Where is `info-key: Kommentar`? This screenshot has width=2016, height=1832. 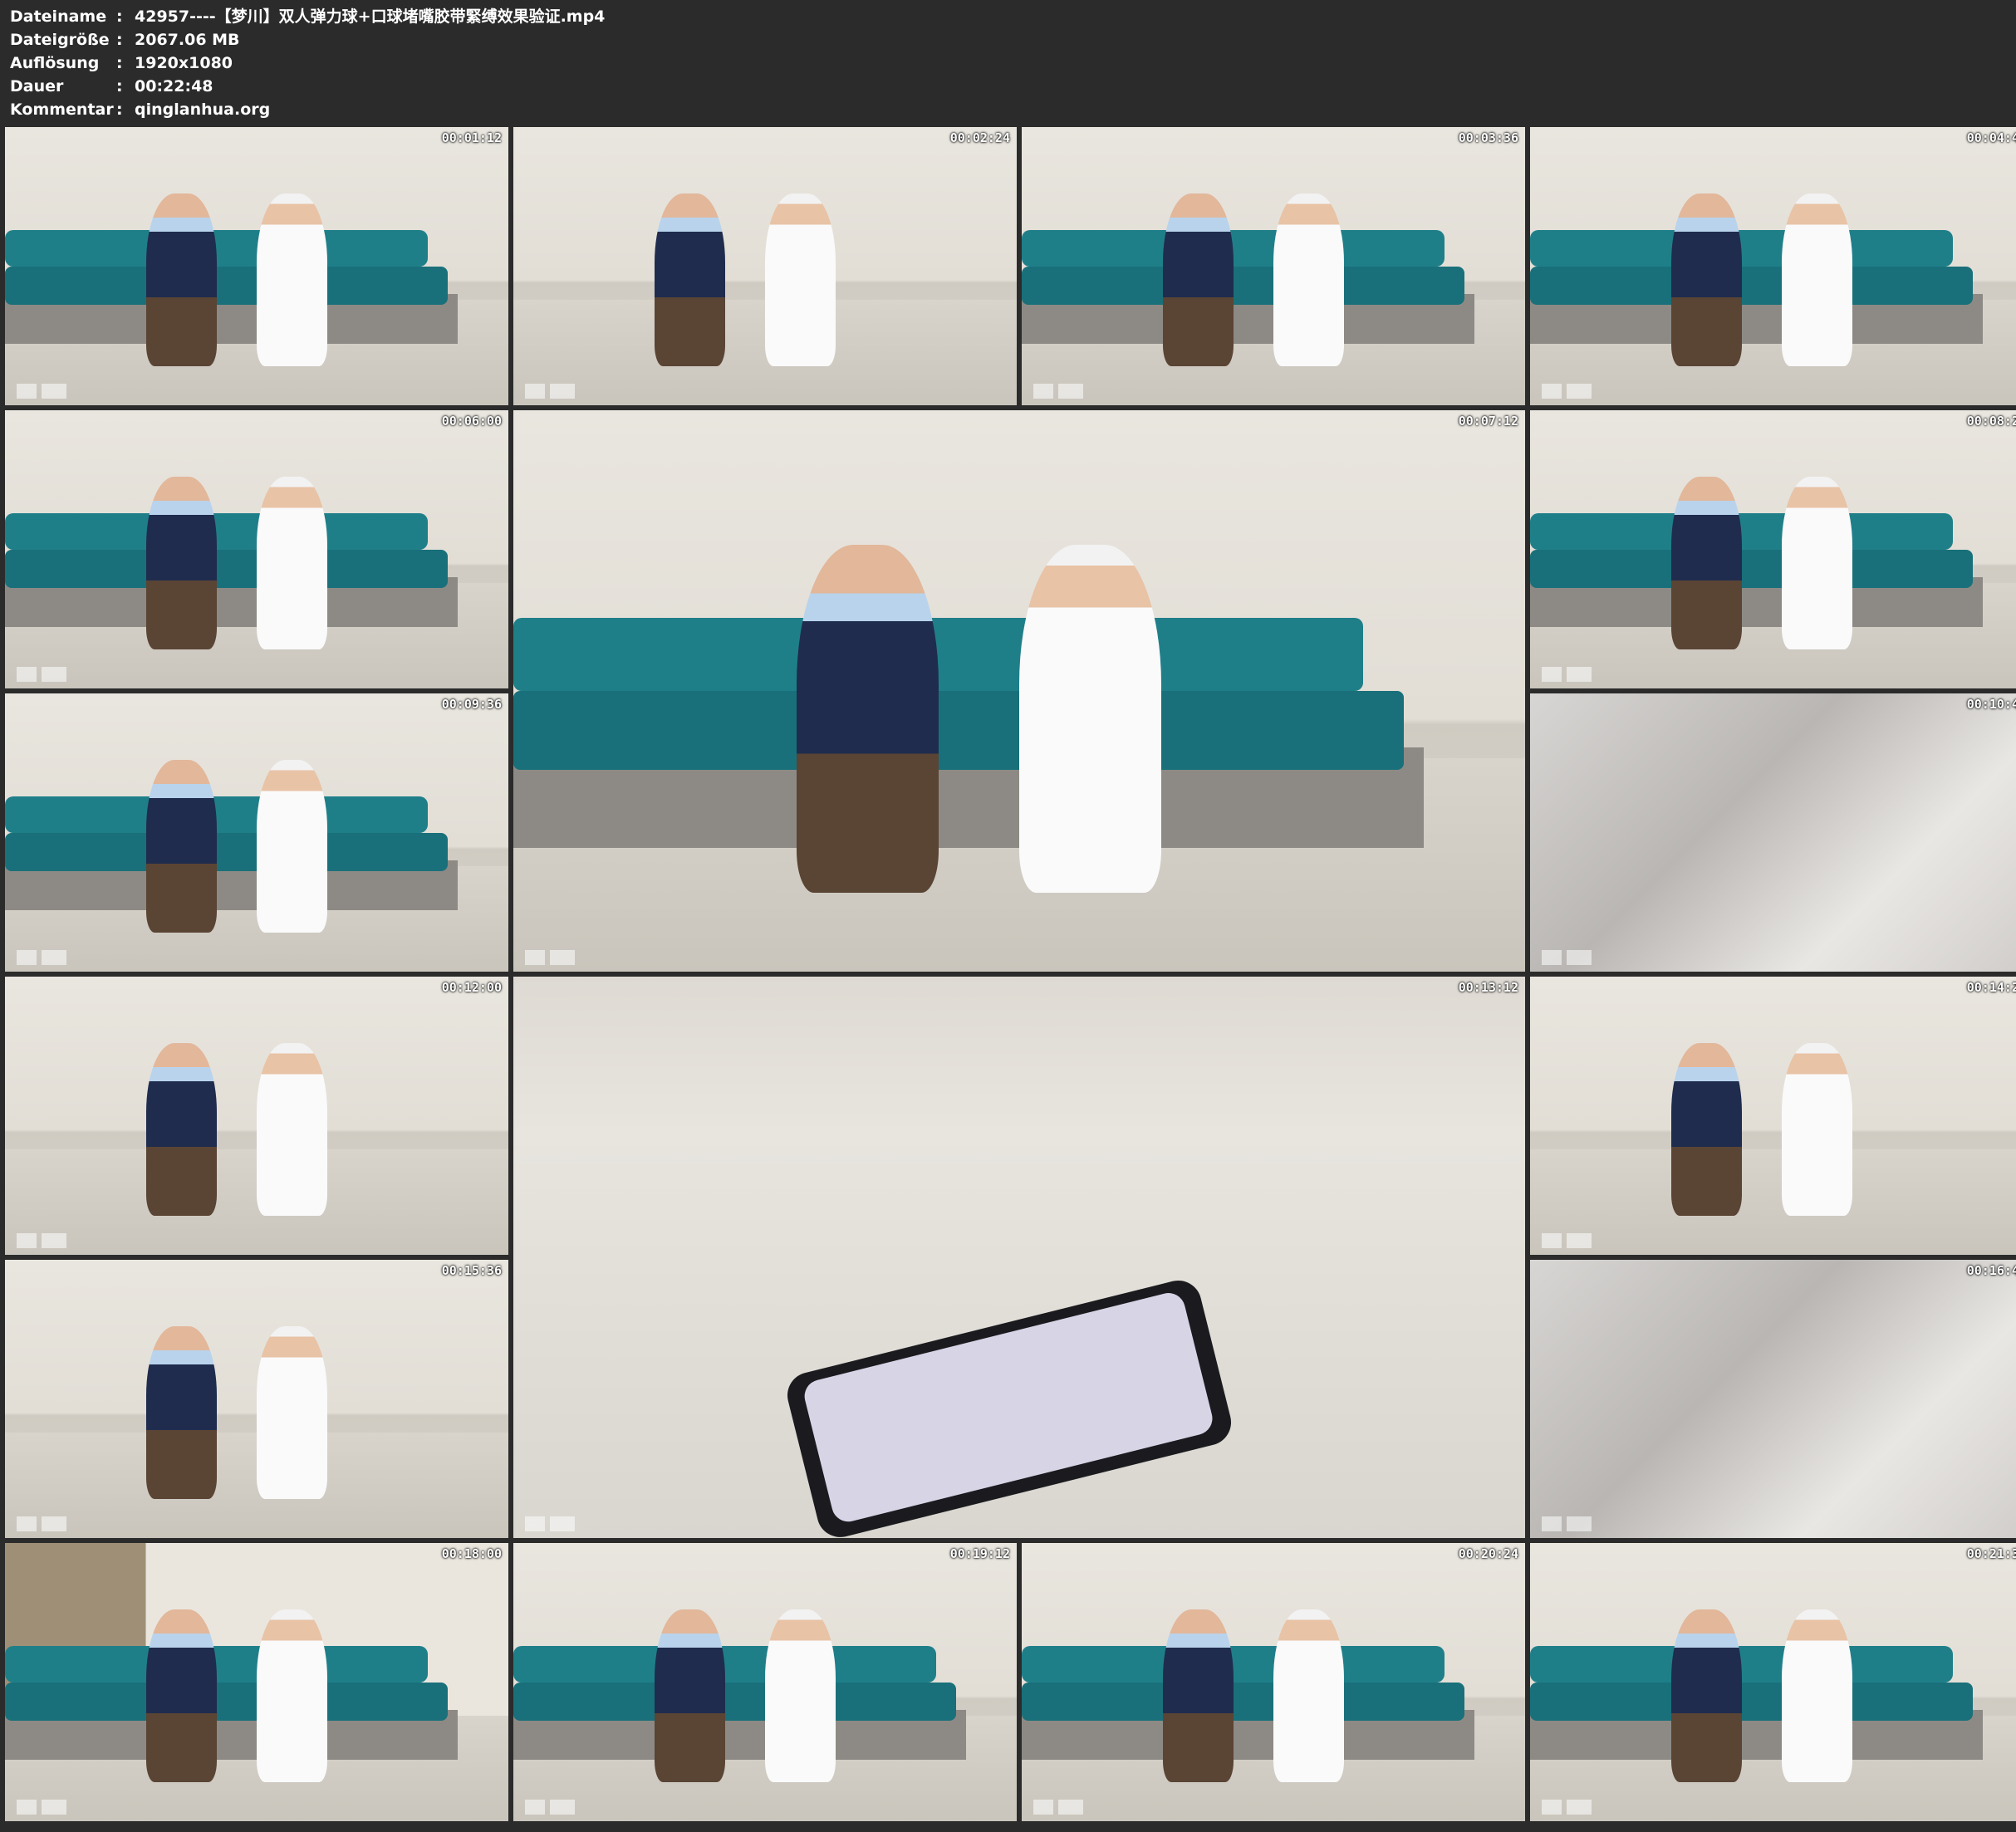 info-key: Kommentar is located at coordinates (62, 109).